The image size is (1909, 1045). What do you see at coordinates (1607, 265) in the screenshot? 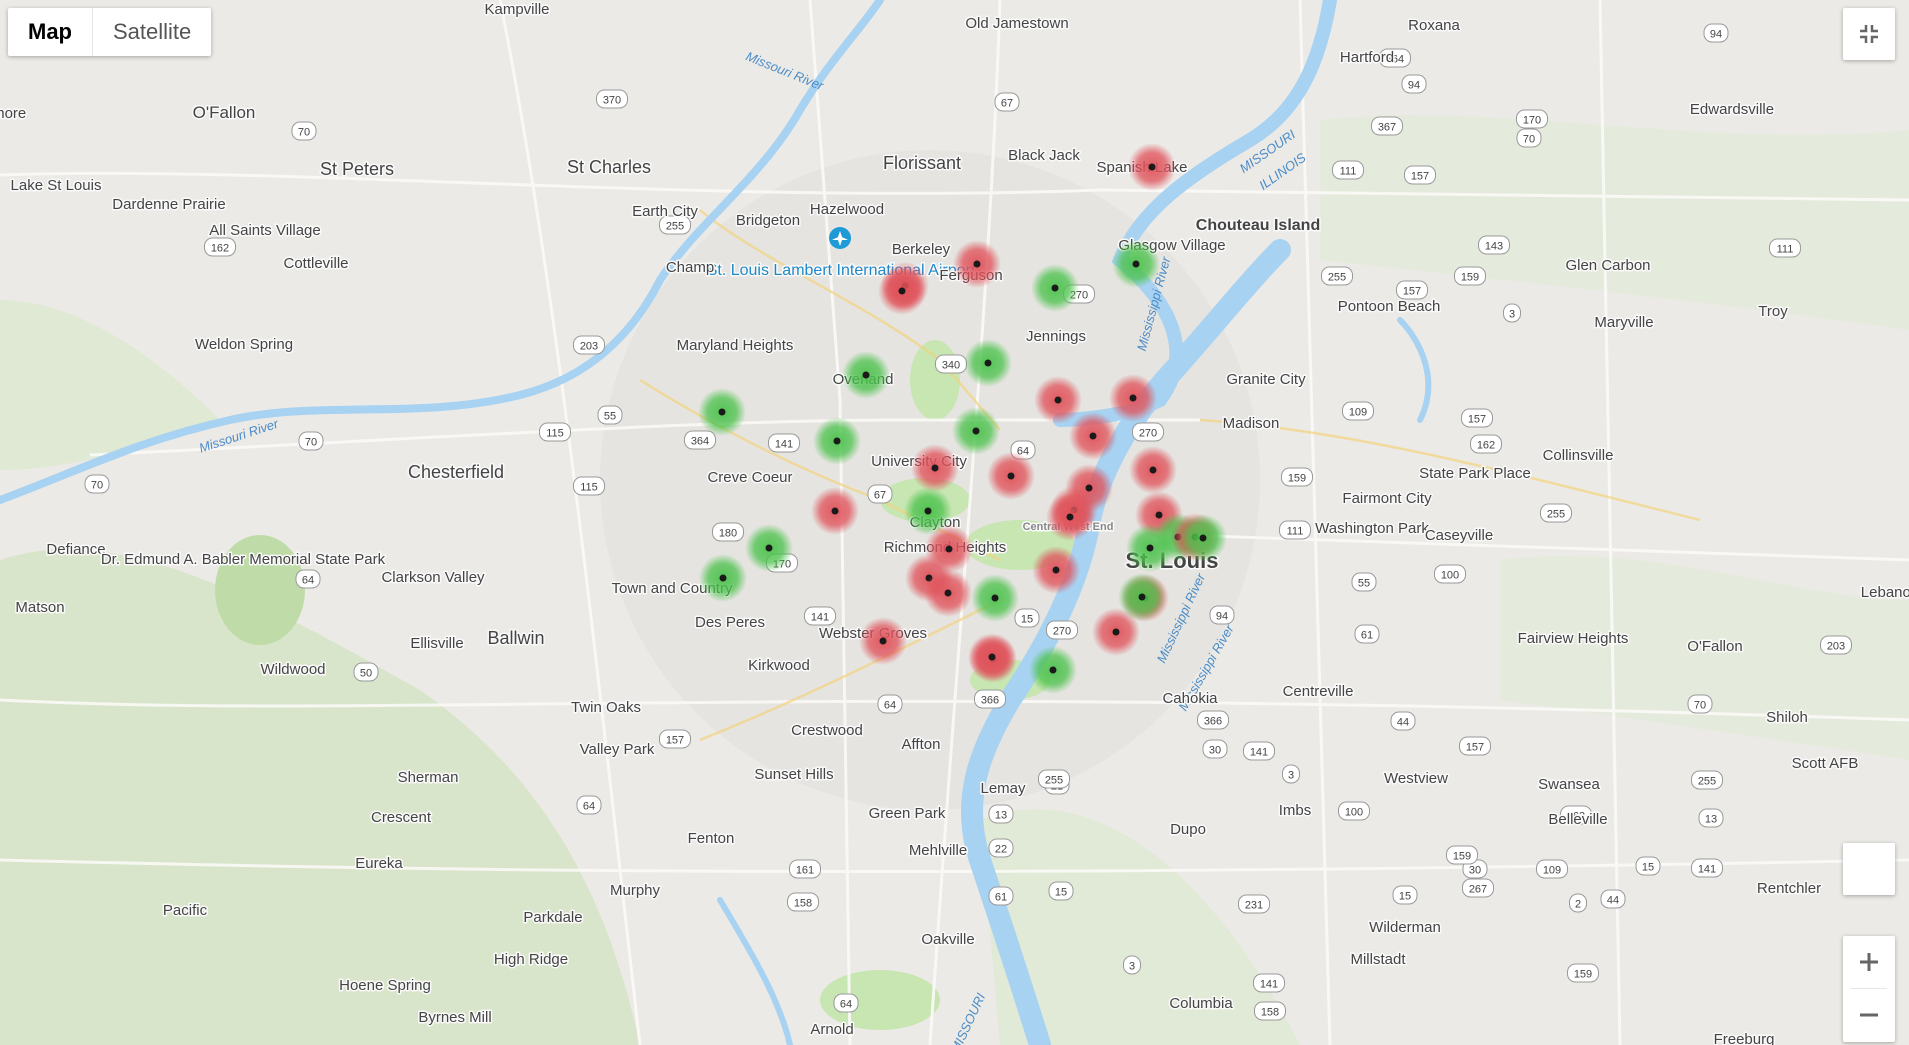
I see `place-label: Glen Carbon` at bounding box center [1607, 265].